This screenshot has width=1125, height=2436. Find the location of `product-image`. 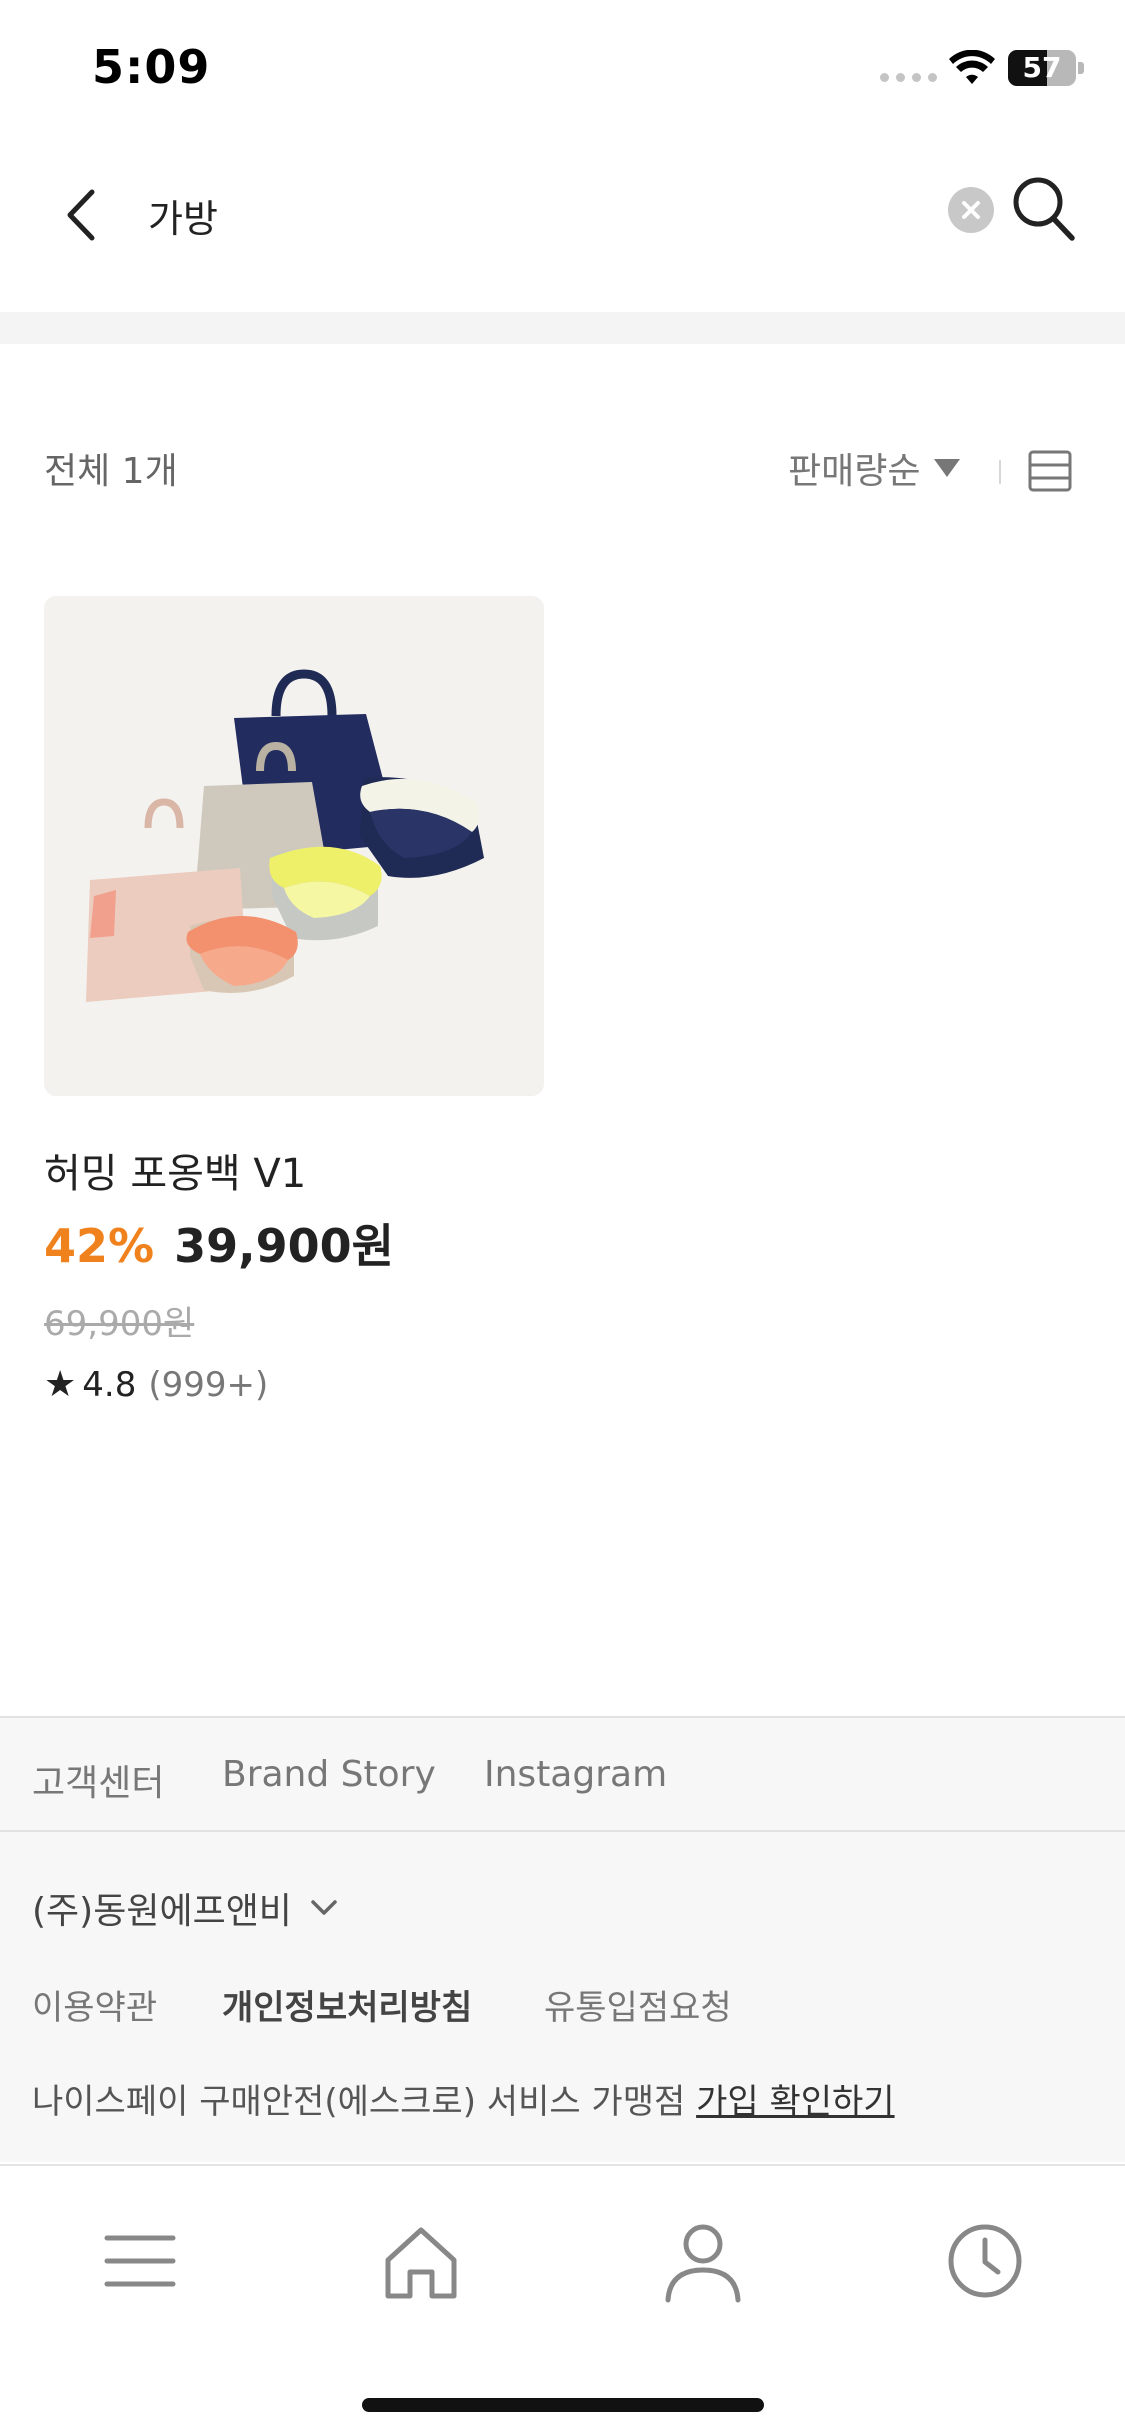

product-image is located at coordinates (294, 846).